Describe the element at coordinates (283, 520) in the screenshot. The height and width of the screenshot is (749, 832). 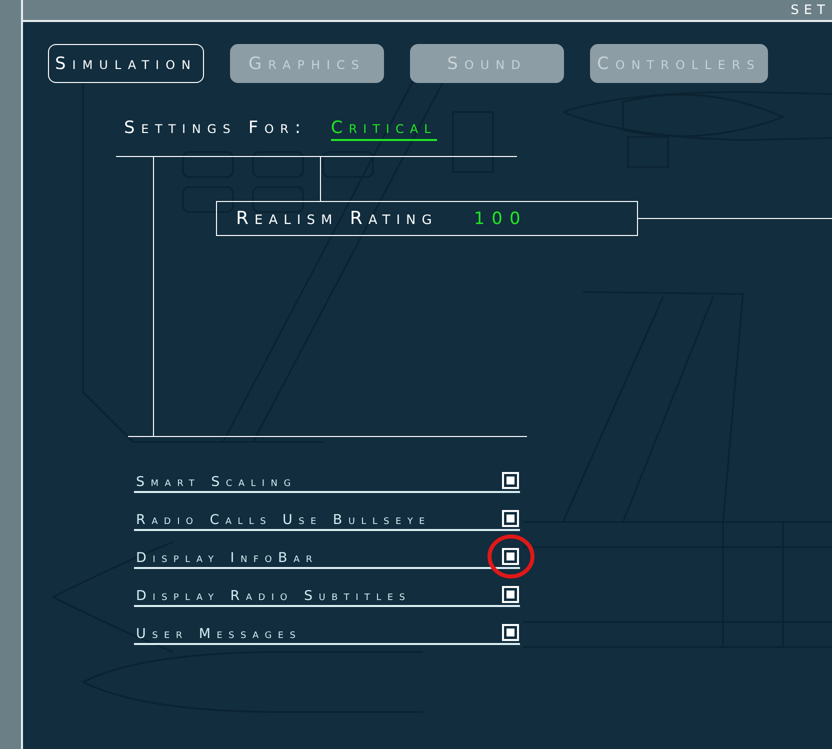
I see `option-label: Radio Calls Use Bullseye` at that location.